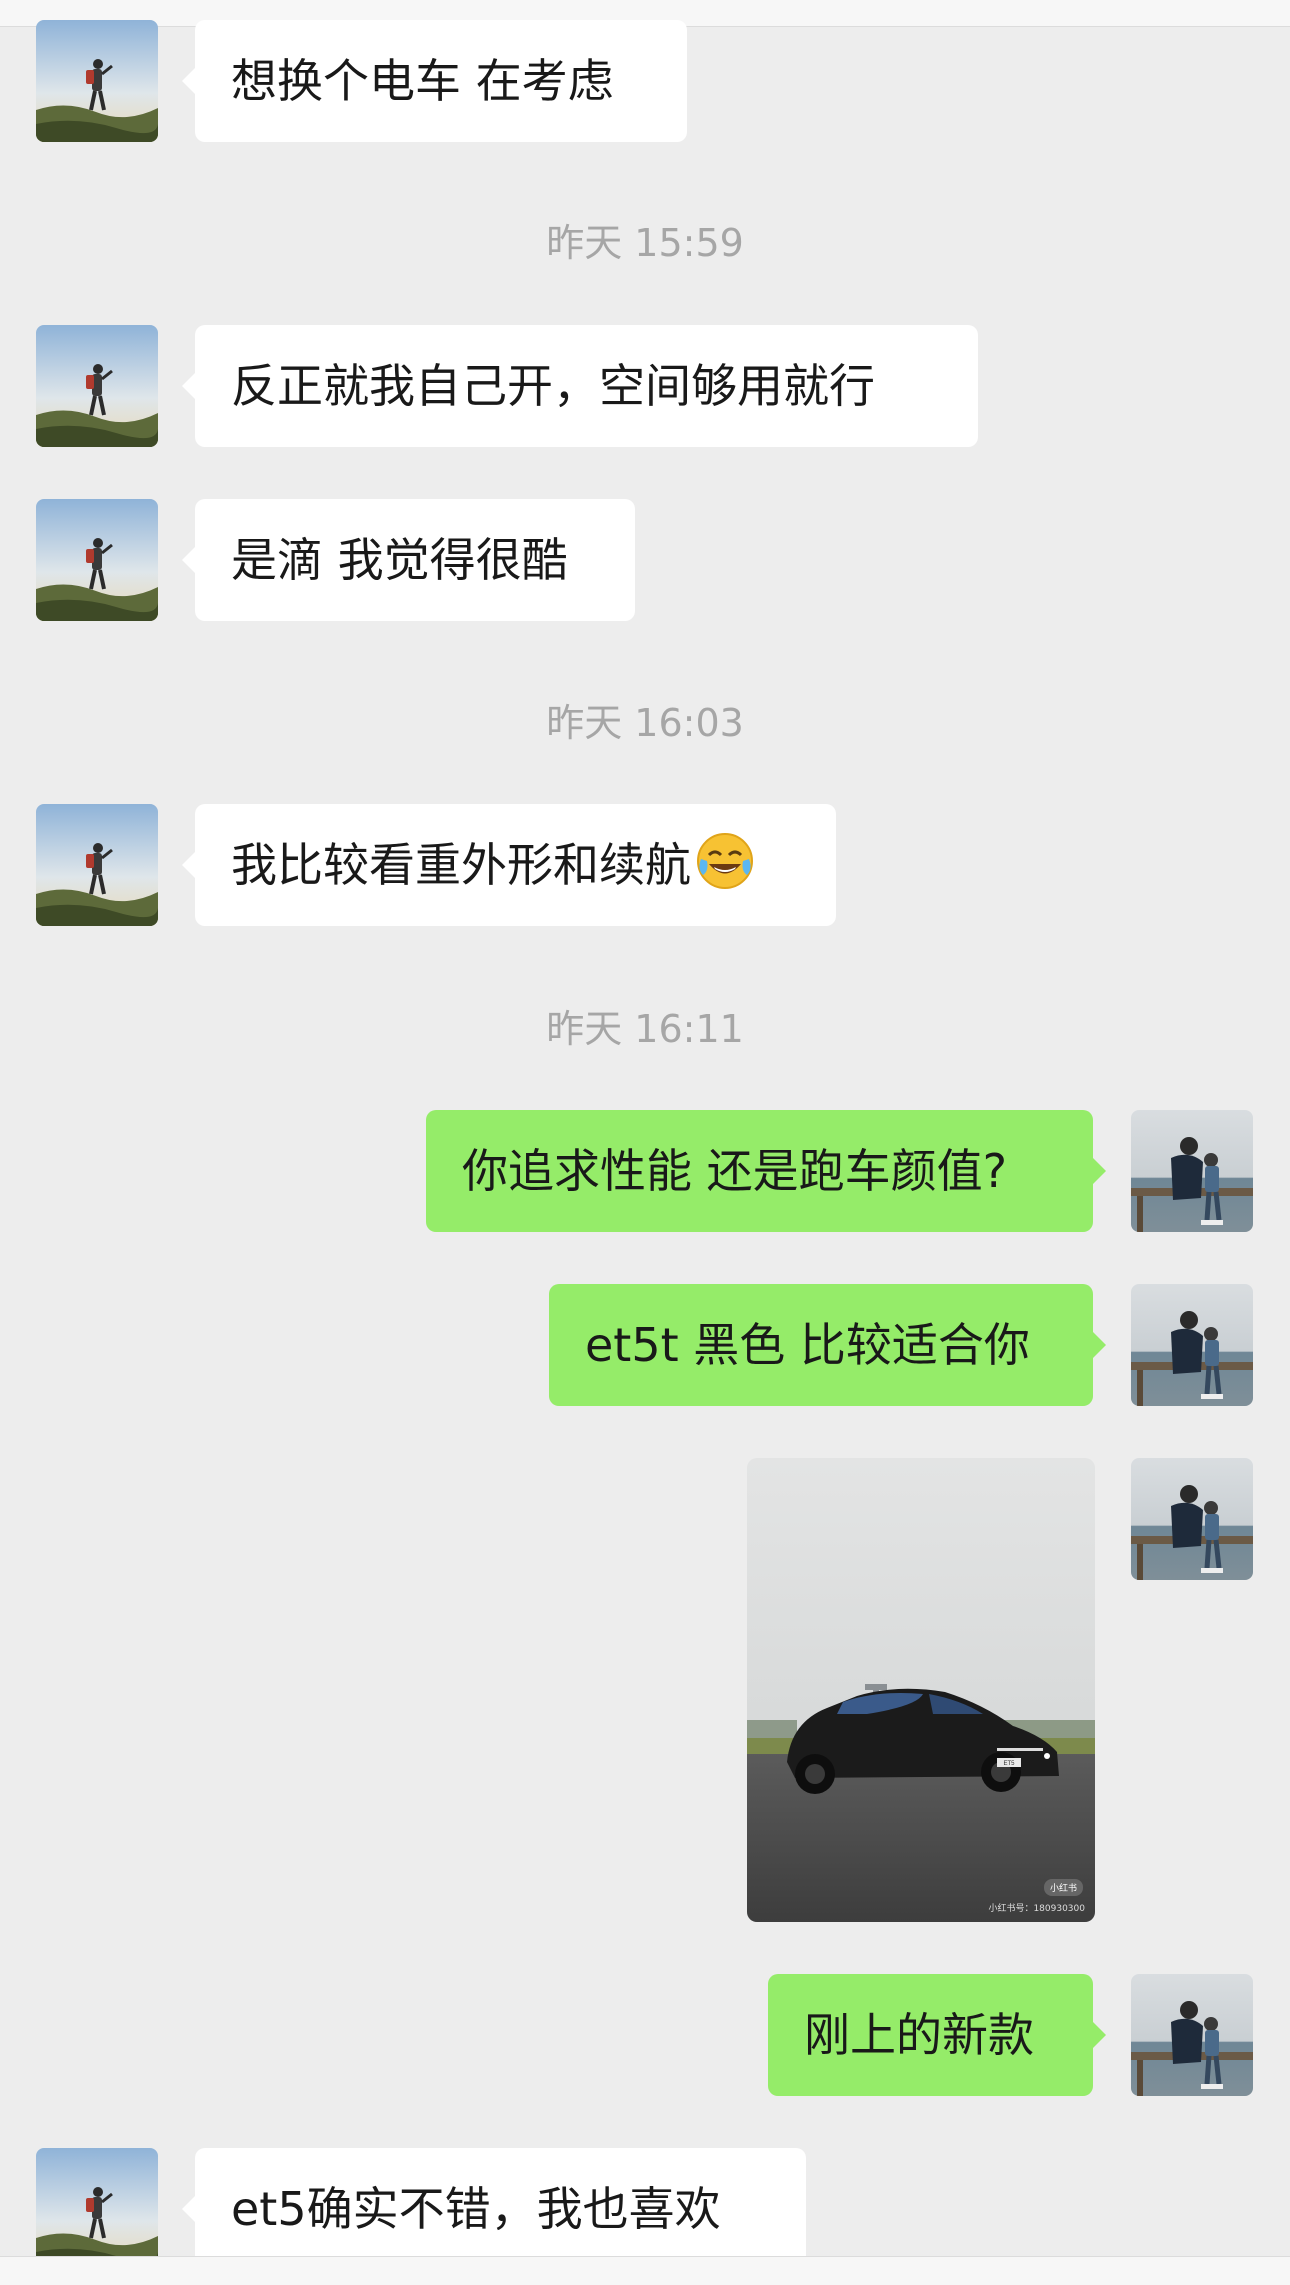 Image resolution: width=1290 pixels, height=2285 pixels. I want to click on message-bubble-incoming: 是滴 我觉得很酷, so click(408, 560).